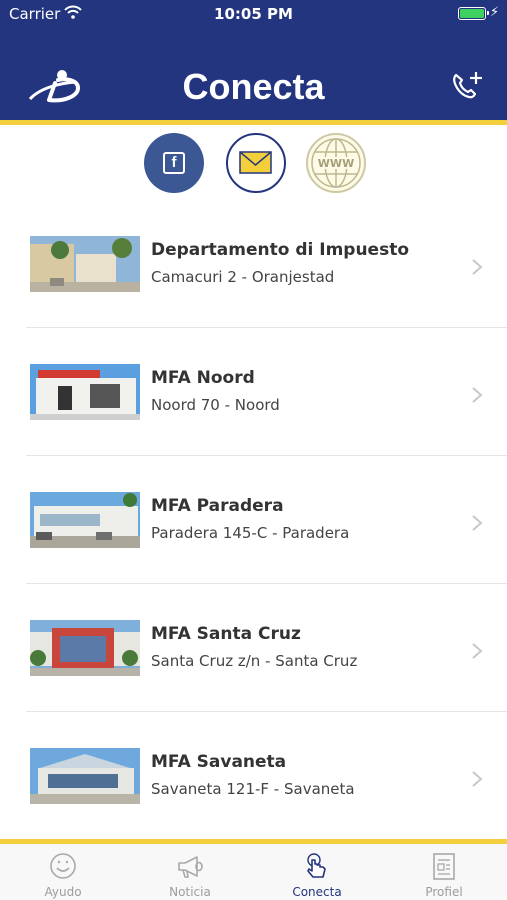 The width and height of the screenshot is (507, 900). Describe the element at coordinates (190, 867) in the screenshot. I see `megaphone-icon` at that location.